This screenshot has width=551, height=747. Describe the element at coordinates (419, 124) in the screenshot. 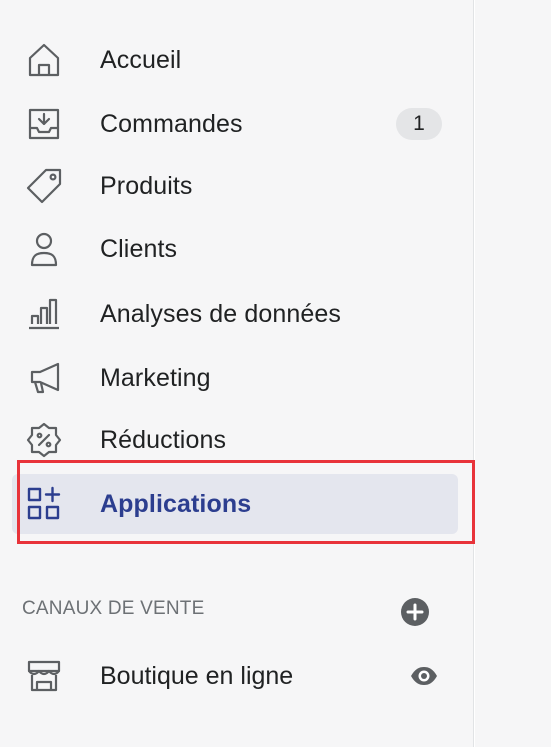

I see `orders-count-badge: 1` at that location.